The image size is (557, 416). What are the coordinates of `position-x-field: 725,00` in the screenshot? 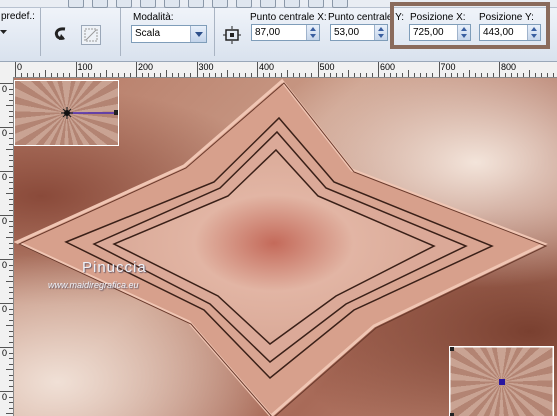 It's located at (440, 32).